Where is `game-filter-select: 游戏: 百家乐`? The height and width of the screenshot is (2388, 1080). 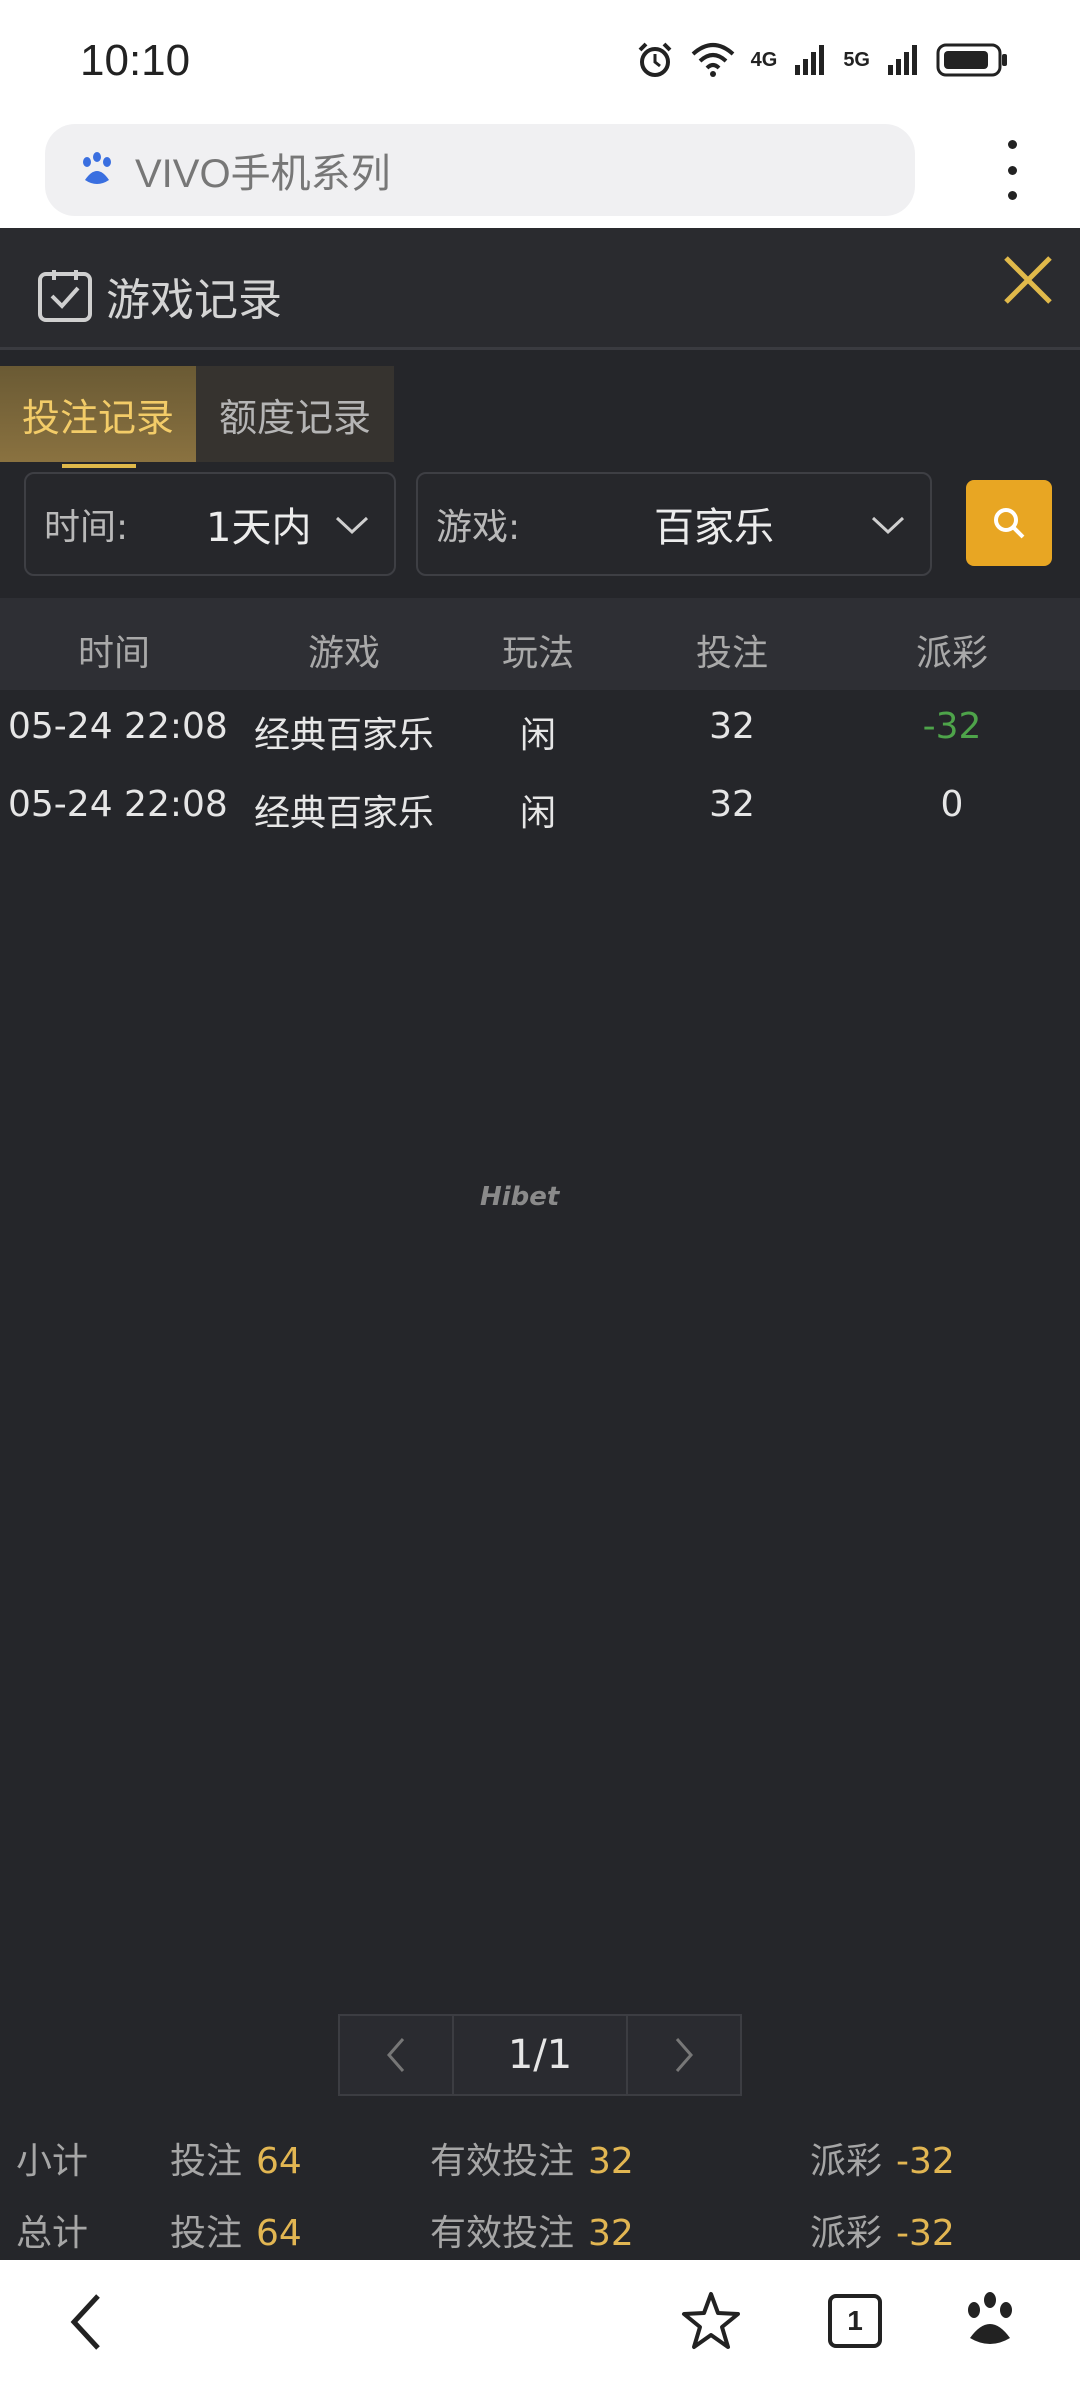
game-filter-select: 游戏: 百家乐 is located at coordinates (674, 524).